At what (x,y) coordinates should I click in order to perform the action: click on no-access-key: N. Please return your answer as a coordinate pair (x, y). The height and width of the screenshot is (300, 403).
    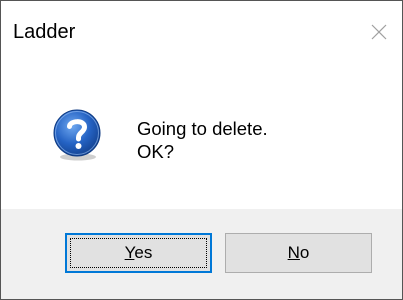
    Looking at the image, I should click on (293, 252).